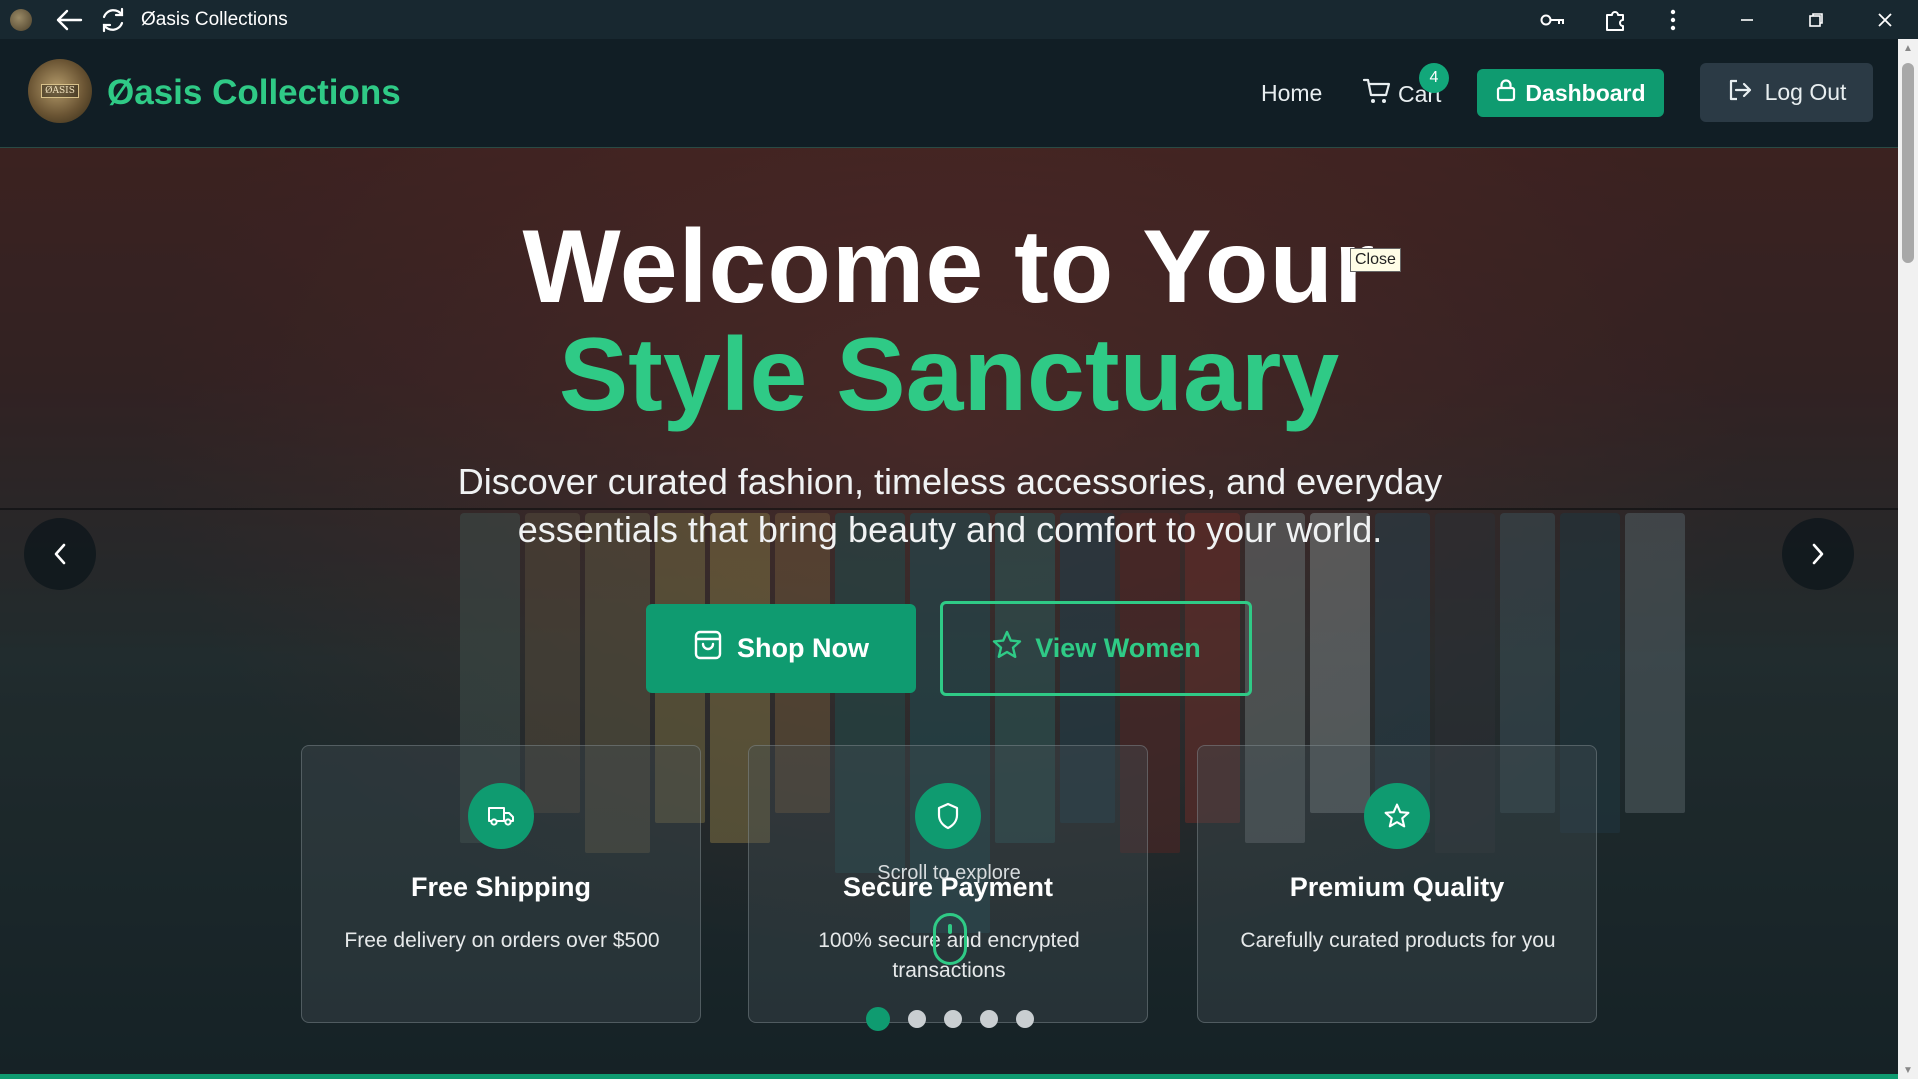 This screenshot has width=1918, height=1079. Describe the element at coordinates (949, 873) in the screenshot. I see `scroll-hint: Scroll to explore` at that location.